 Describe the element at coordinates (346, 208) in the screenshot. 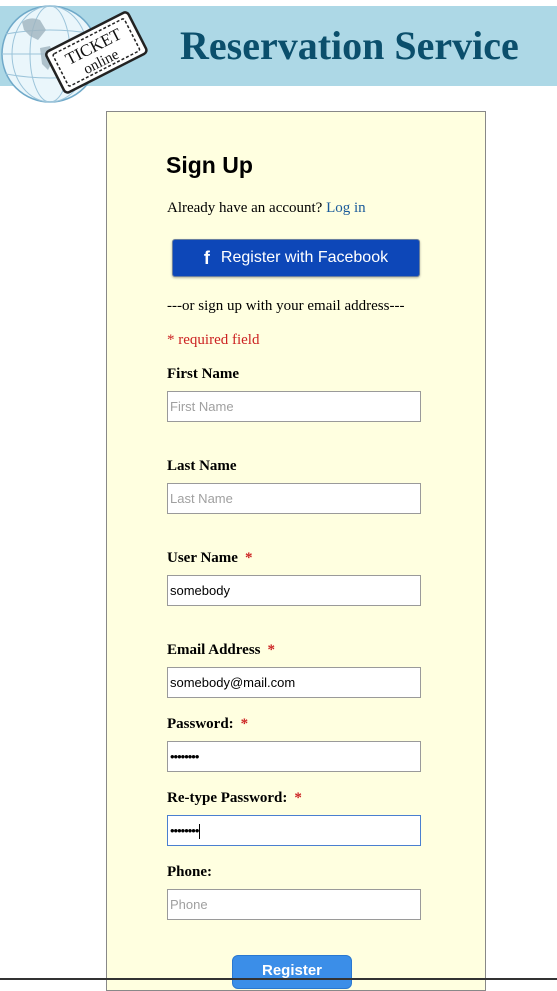

I see `login-link: Log in` at that location.